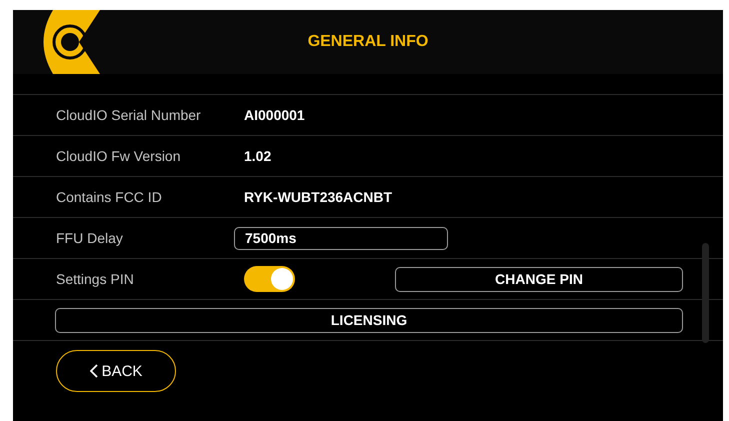 The height and width of the screenshot is (421, 729). Describe the element at coordinates (95, 279) in the screenshot. I see `row-label: Settings PIN` at that location.